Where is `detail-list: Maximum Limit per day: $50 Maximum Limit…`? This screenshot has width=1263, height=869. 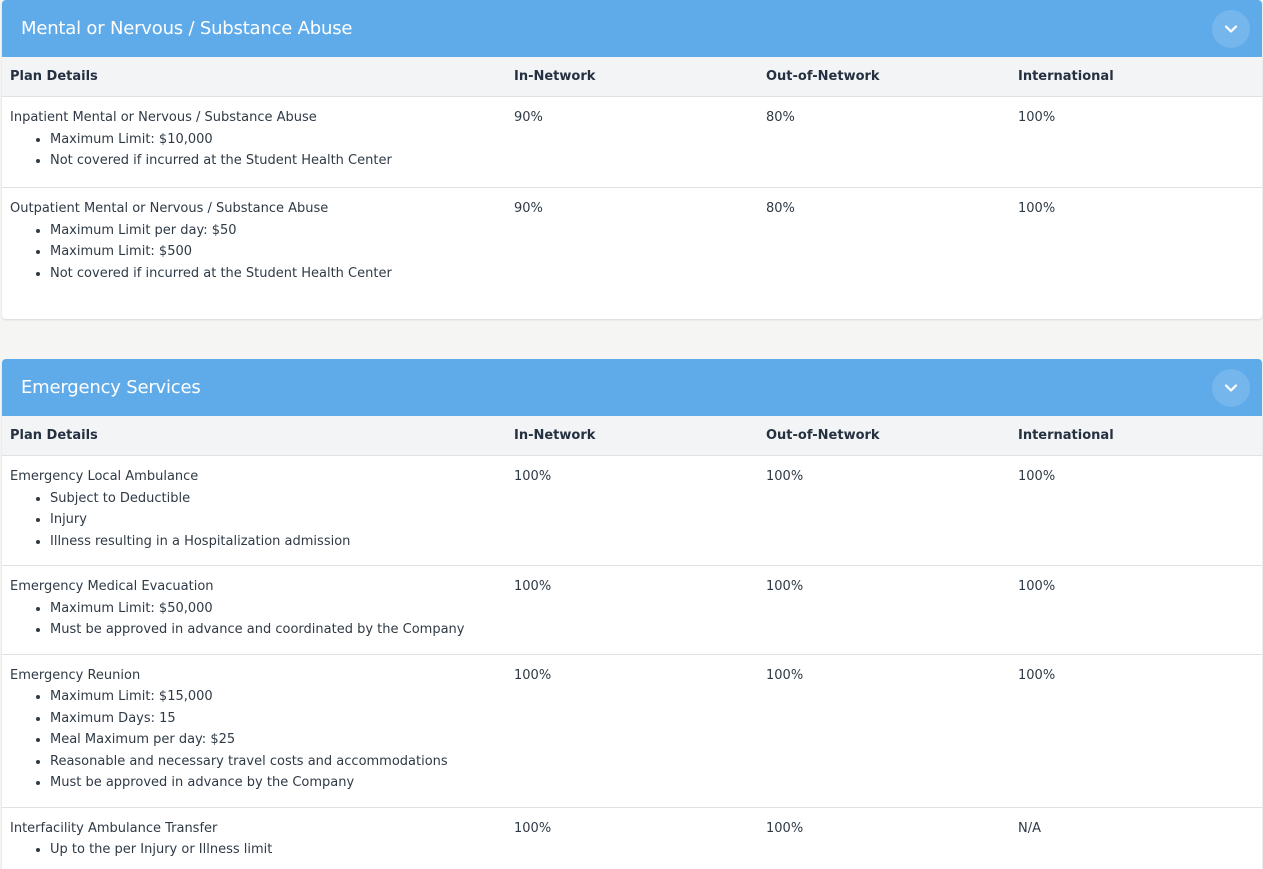
detail-list: Maximum Limit per day: $50 Maximum Limit… is located at coordinates (258, 252).